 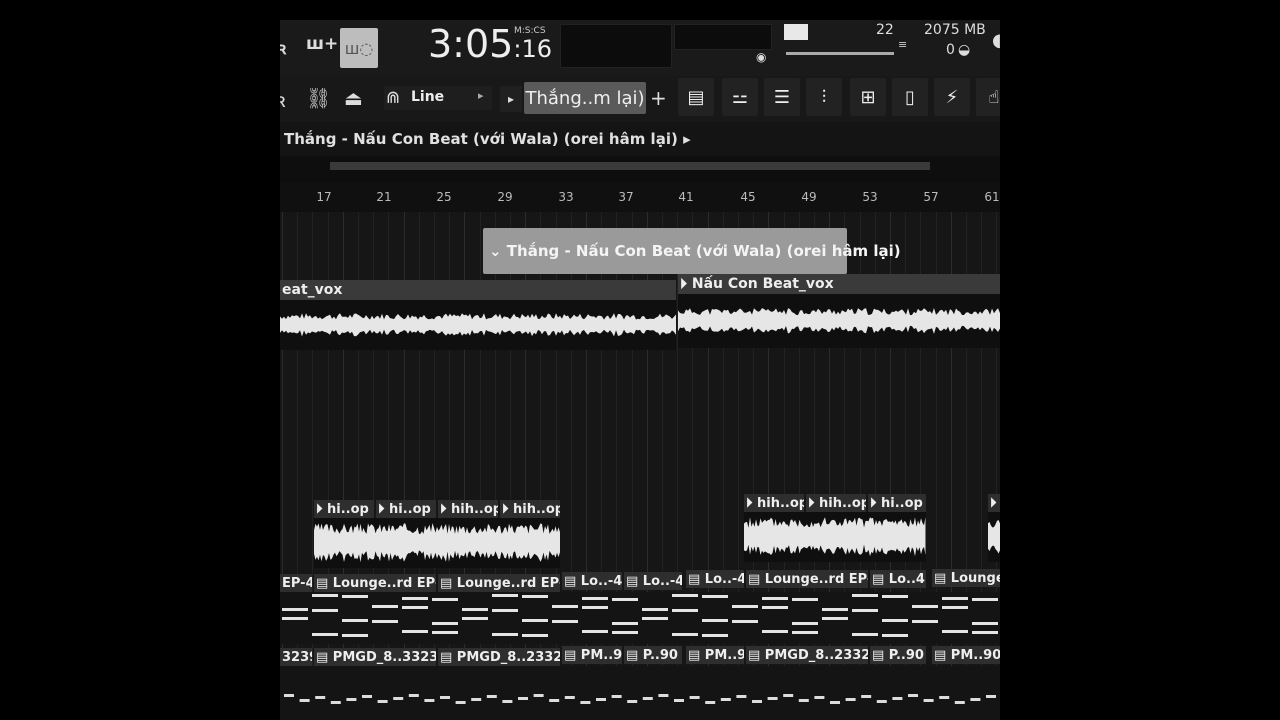 I want to click on hihat-waveform, so click(x=994, y=537).